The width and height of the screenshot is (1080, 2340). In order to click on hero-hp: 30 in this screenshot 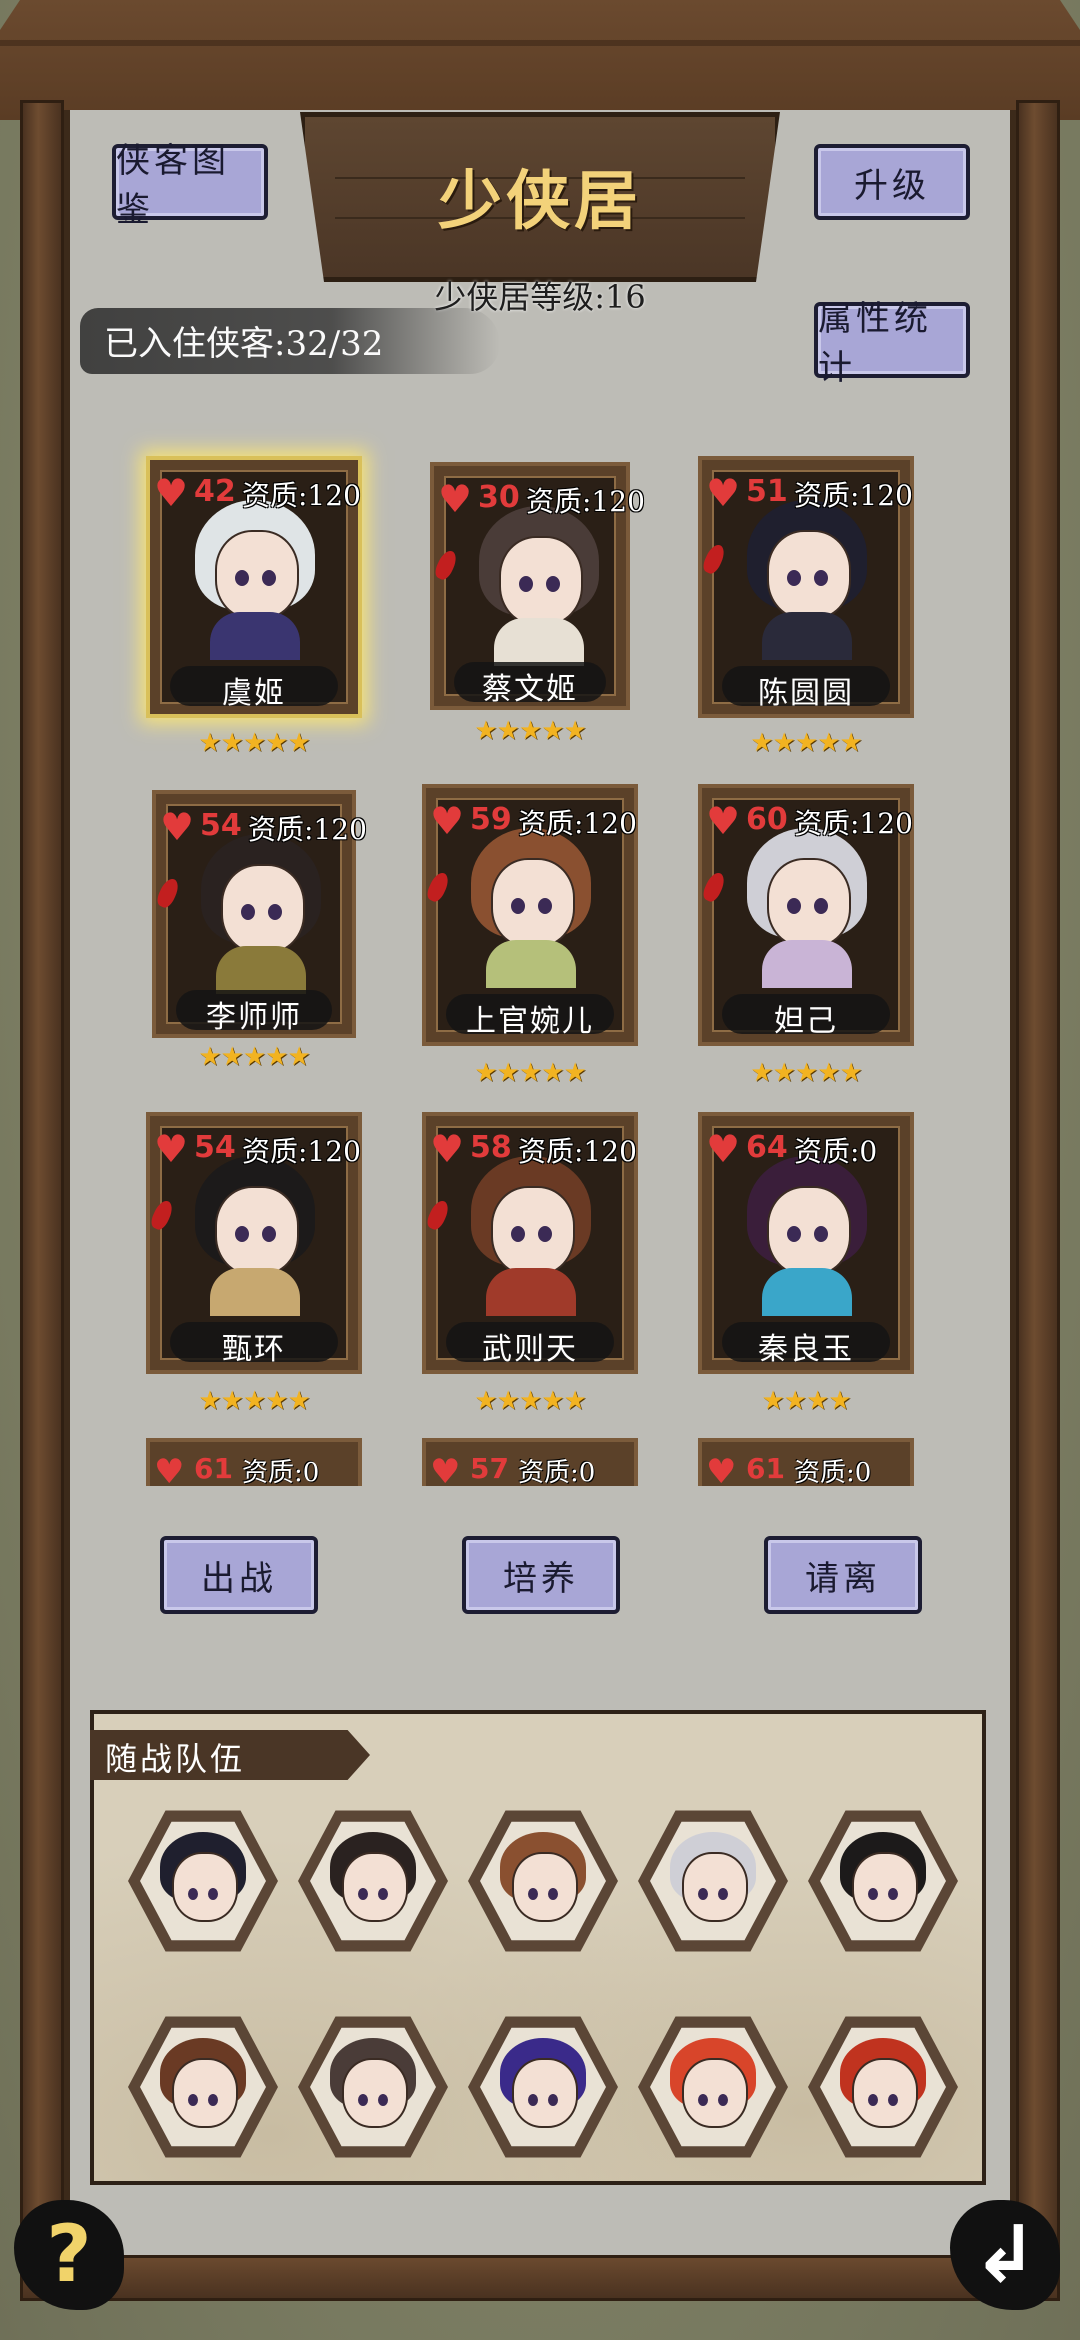, I will do `click(499, 497)`.